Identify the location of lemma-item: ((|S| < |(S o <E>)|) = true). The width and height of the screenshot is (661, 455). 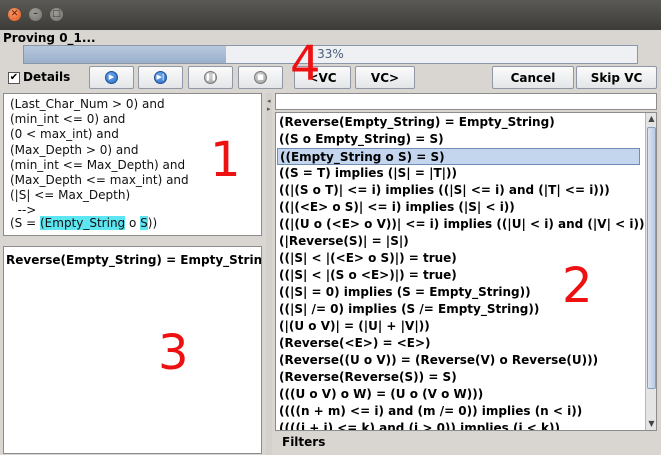
(368, 275).